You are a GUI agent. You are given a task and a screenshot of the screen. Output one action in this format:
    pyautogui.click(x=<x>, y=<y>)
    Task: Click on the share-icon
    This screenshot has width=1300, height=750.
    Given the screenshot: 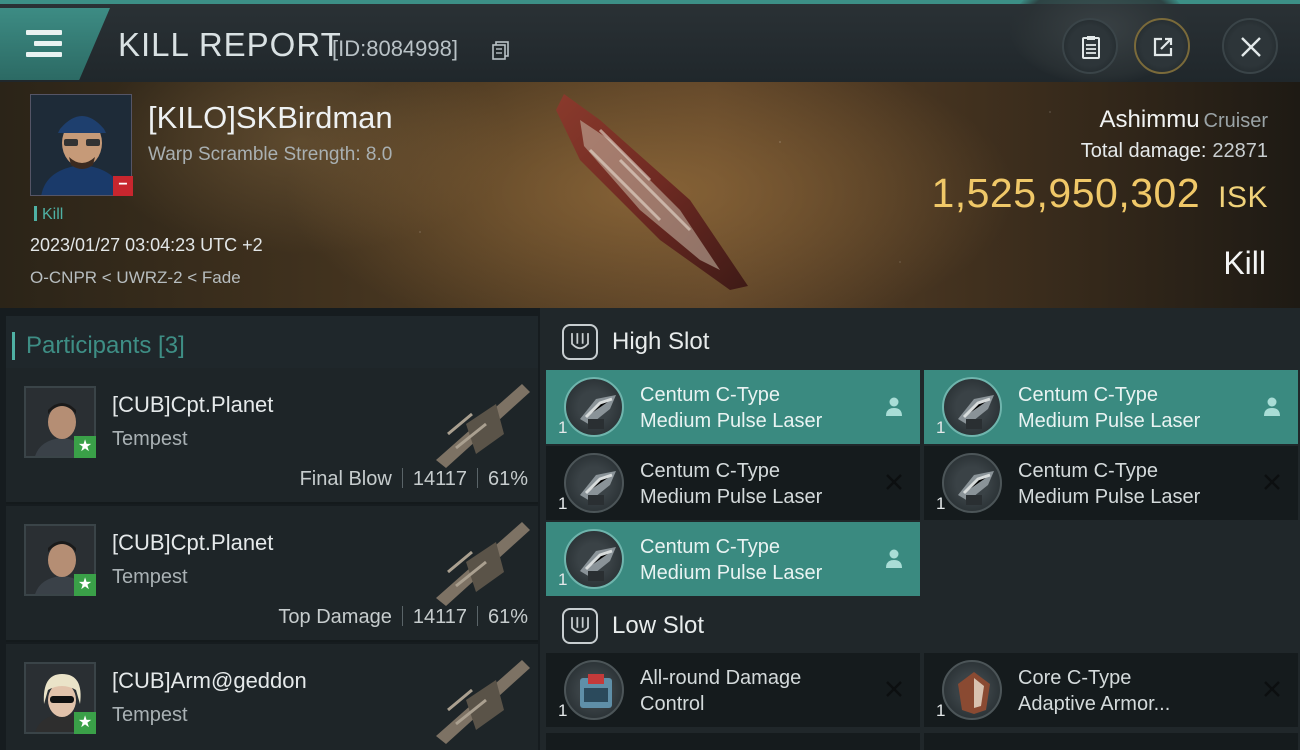 What is the action you would take?
    pyautogui.click(x=1163, y=47)
    